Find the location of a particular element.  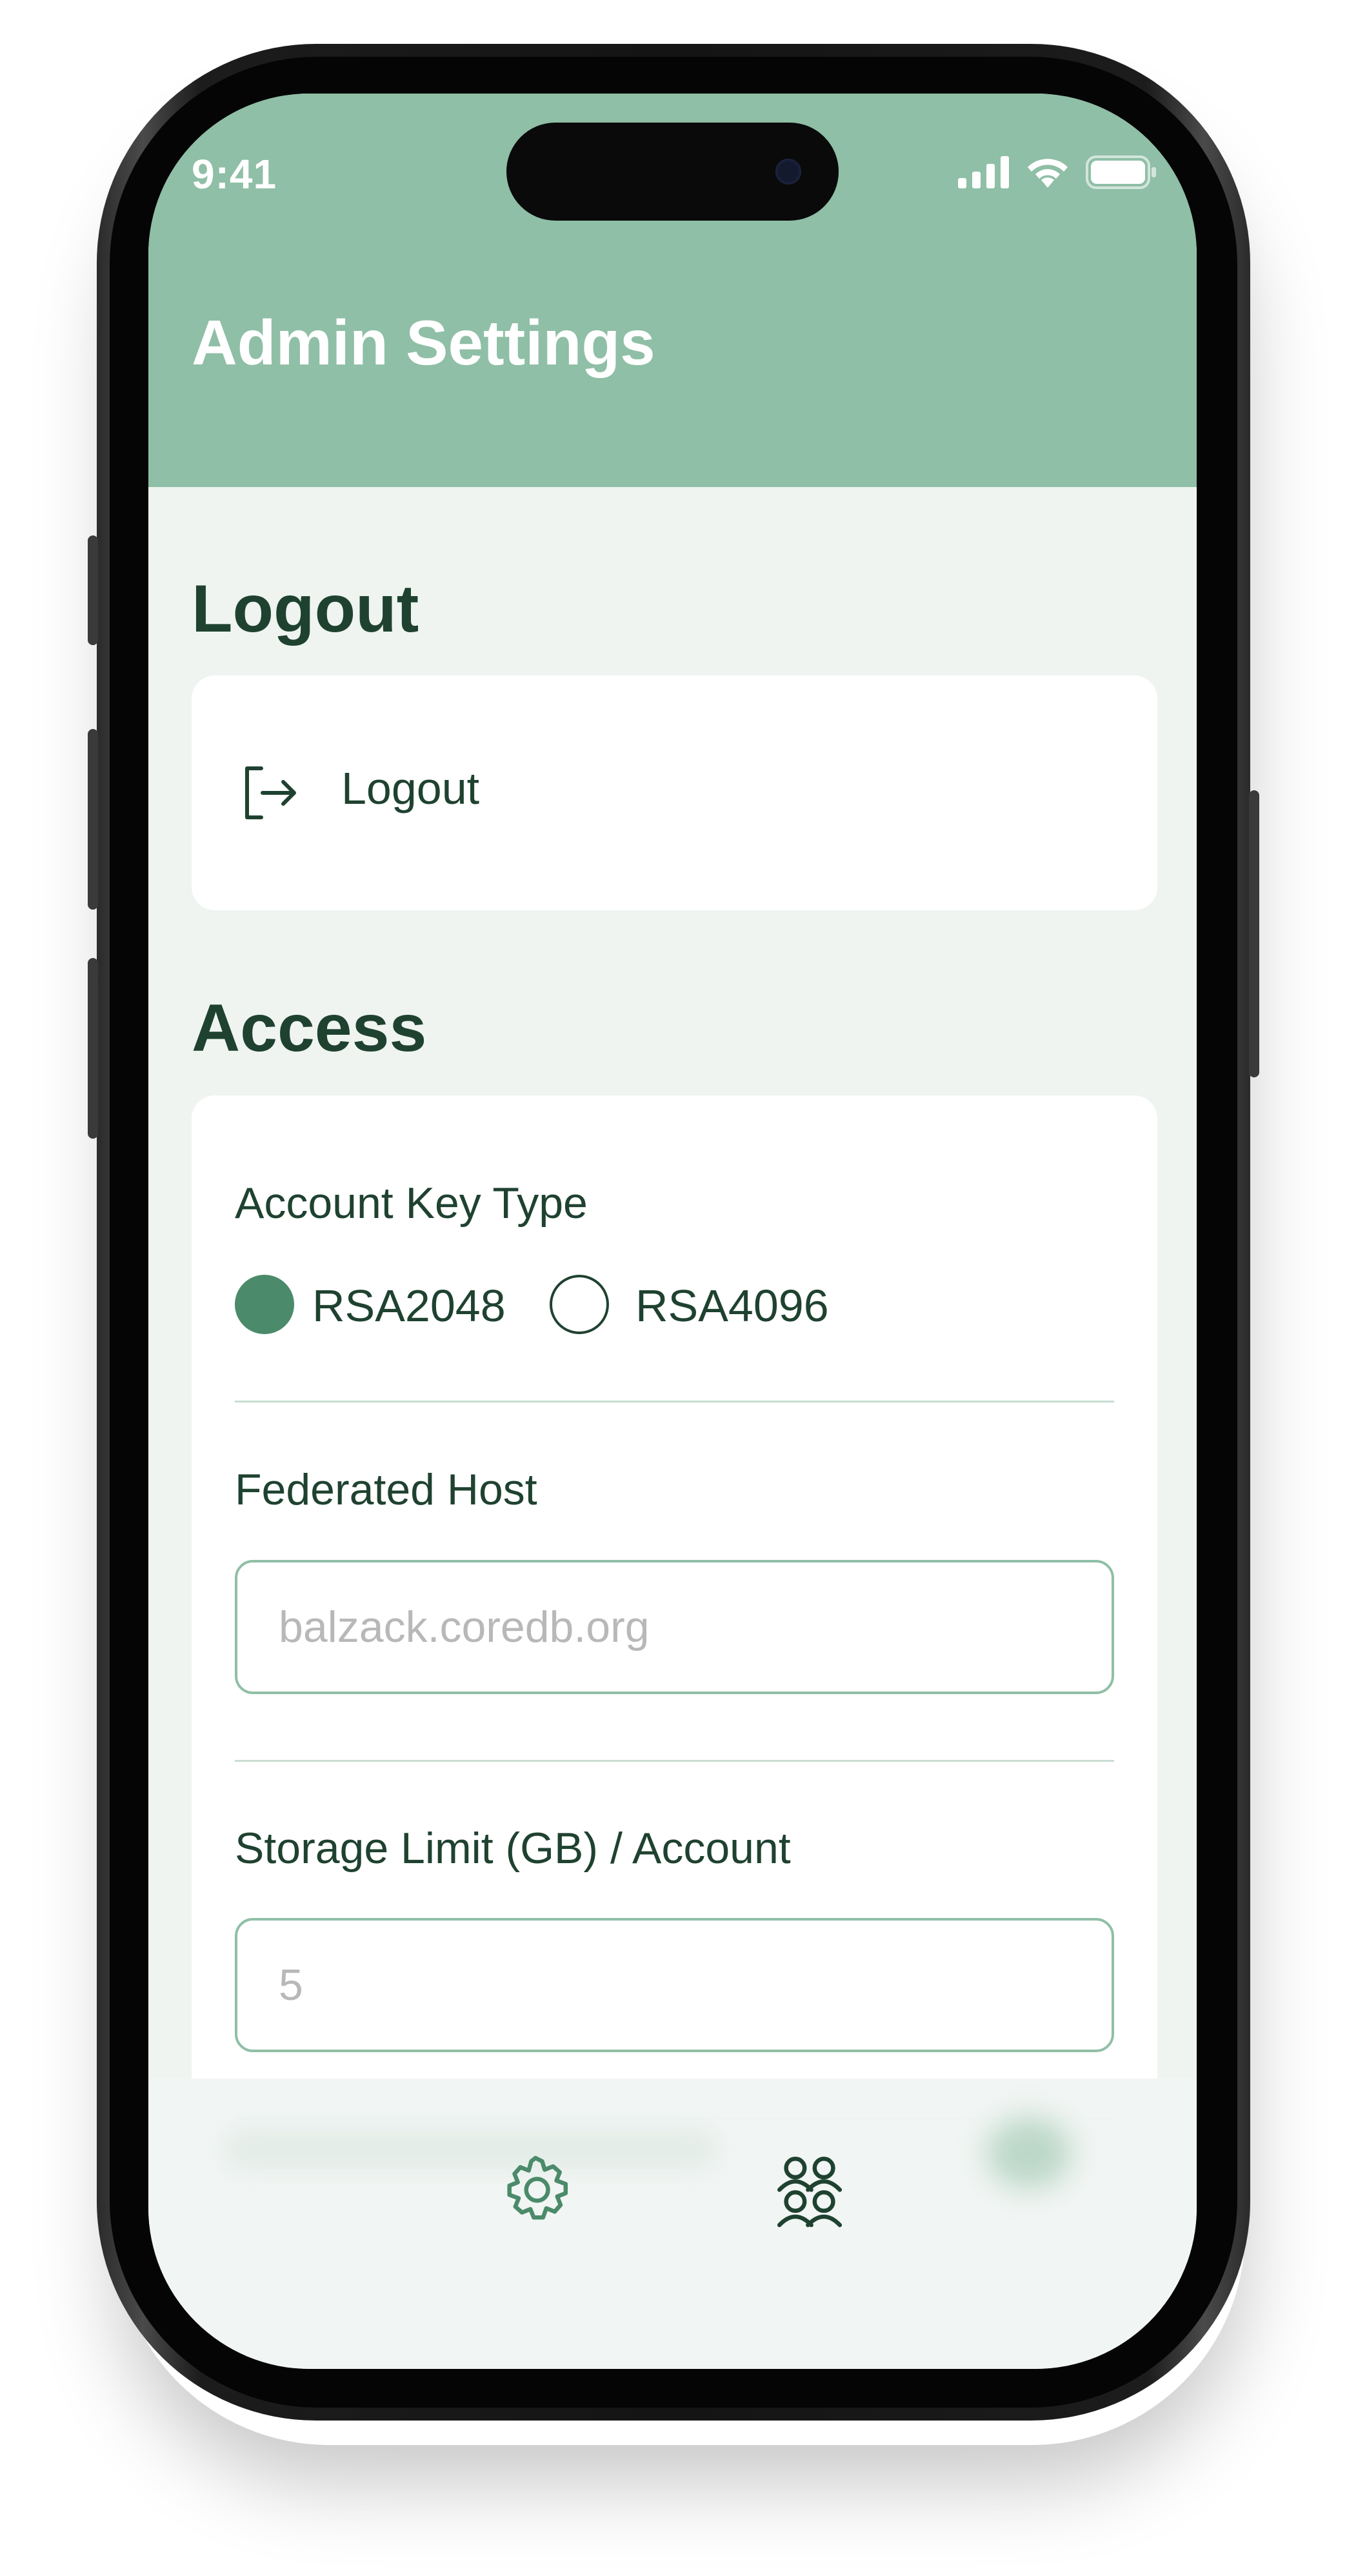

gear-icon is located at coordinates (535, 2191).